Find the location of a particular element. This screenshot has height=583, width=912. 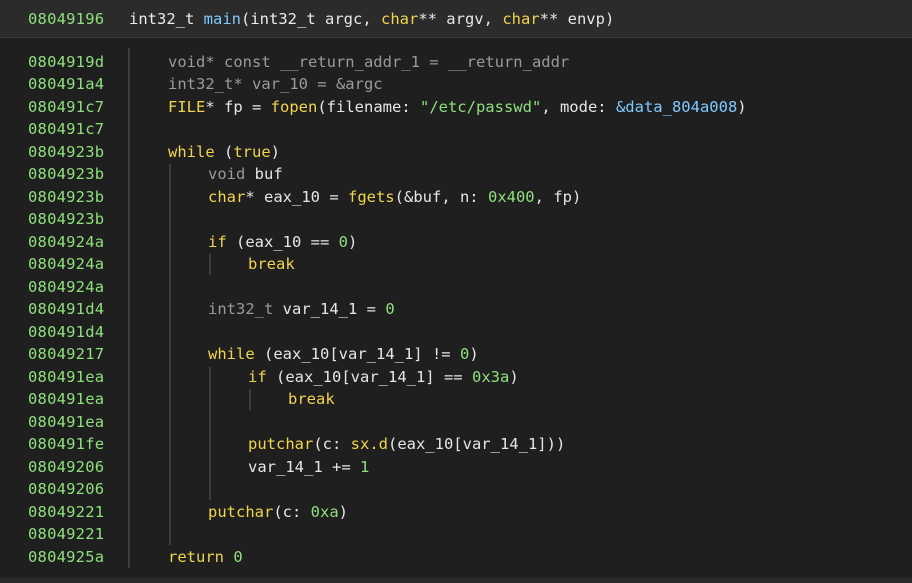

code-token: * fp = is located at coordinates (237, 107).